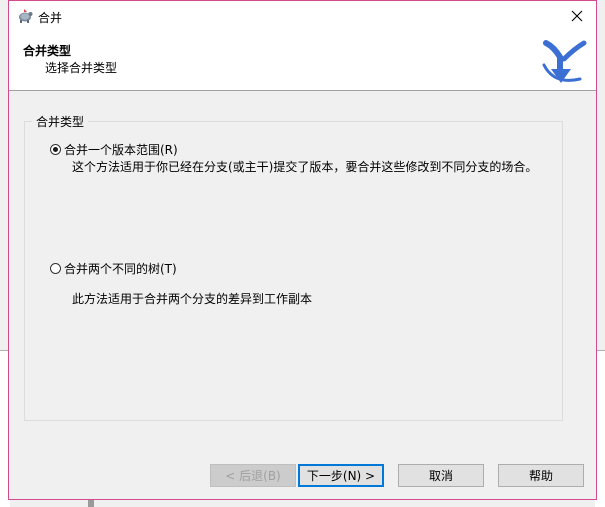 Image resolution: width=605 pixels, height=507 pixels. I want to click on next-button: 下一步(N) >, so click(341, 475).